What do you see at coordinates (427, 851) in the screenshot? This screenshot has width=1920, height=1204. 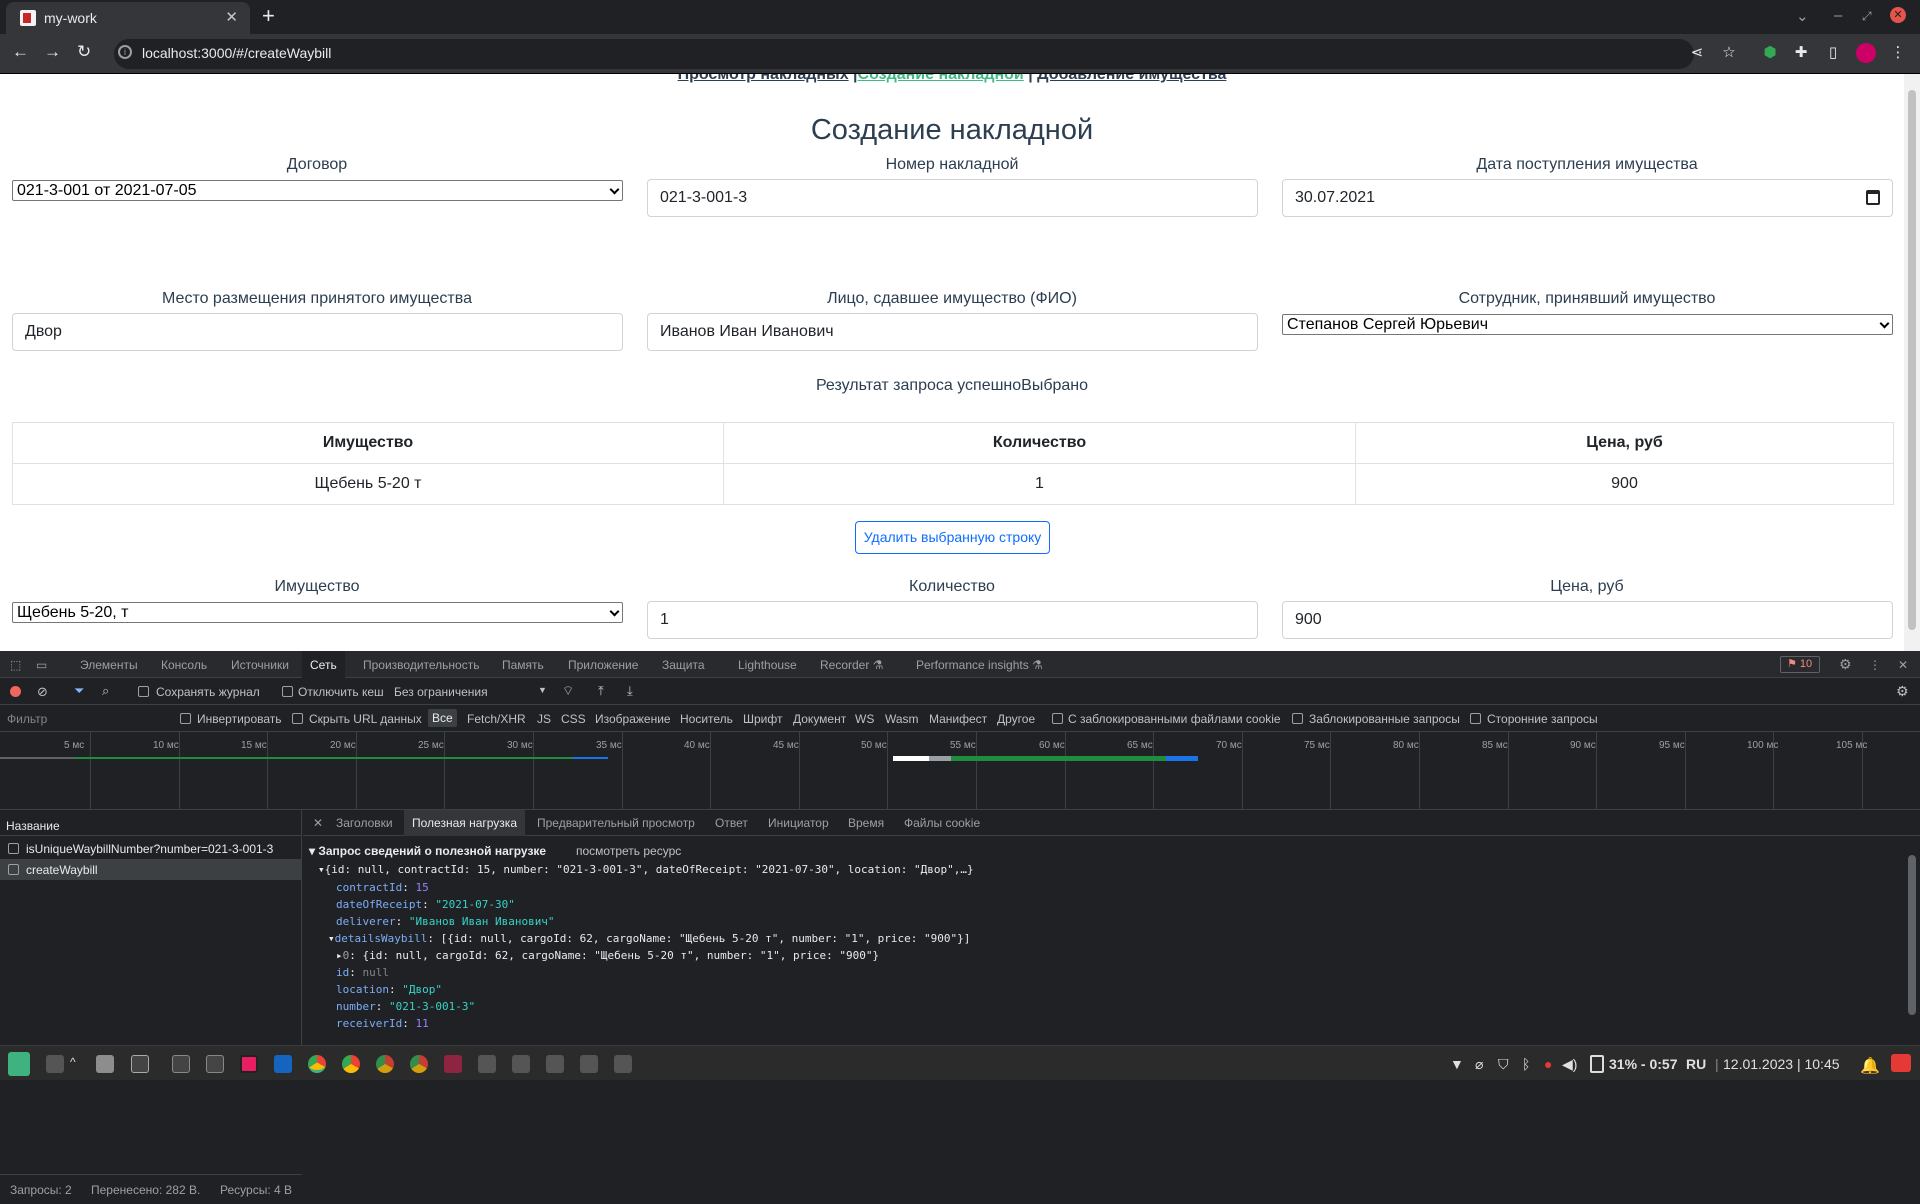 I see `payload-section-title: ▾ Запрос сведений о полезной нагрузке` at bounding box center [427, 851].